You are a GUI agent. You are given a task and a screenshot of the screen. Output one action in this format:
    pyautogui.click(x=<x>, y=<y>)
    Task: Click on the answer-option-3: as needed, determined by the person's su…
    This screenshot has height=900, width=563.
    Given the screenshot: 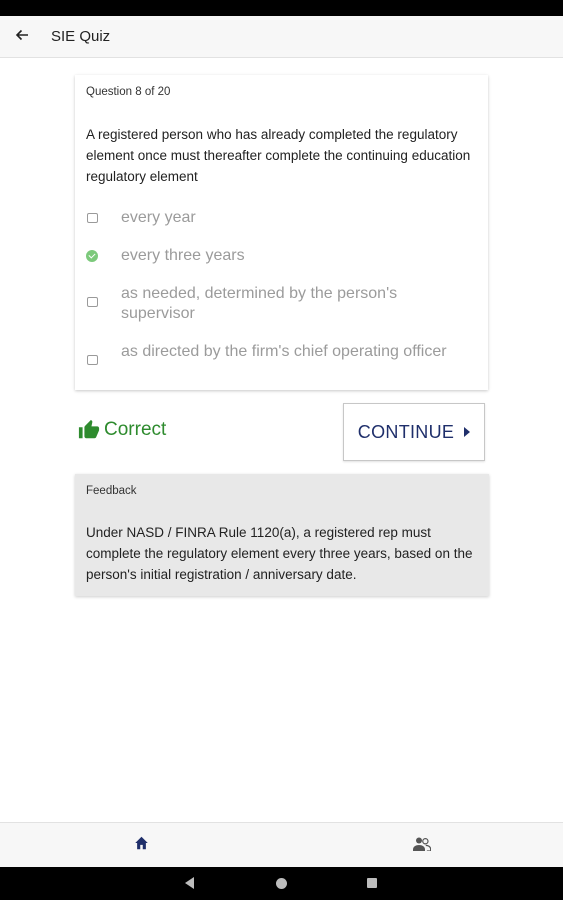 What is the action you would take?
    pyautogui.click(x=283, y=304)
    